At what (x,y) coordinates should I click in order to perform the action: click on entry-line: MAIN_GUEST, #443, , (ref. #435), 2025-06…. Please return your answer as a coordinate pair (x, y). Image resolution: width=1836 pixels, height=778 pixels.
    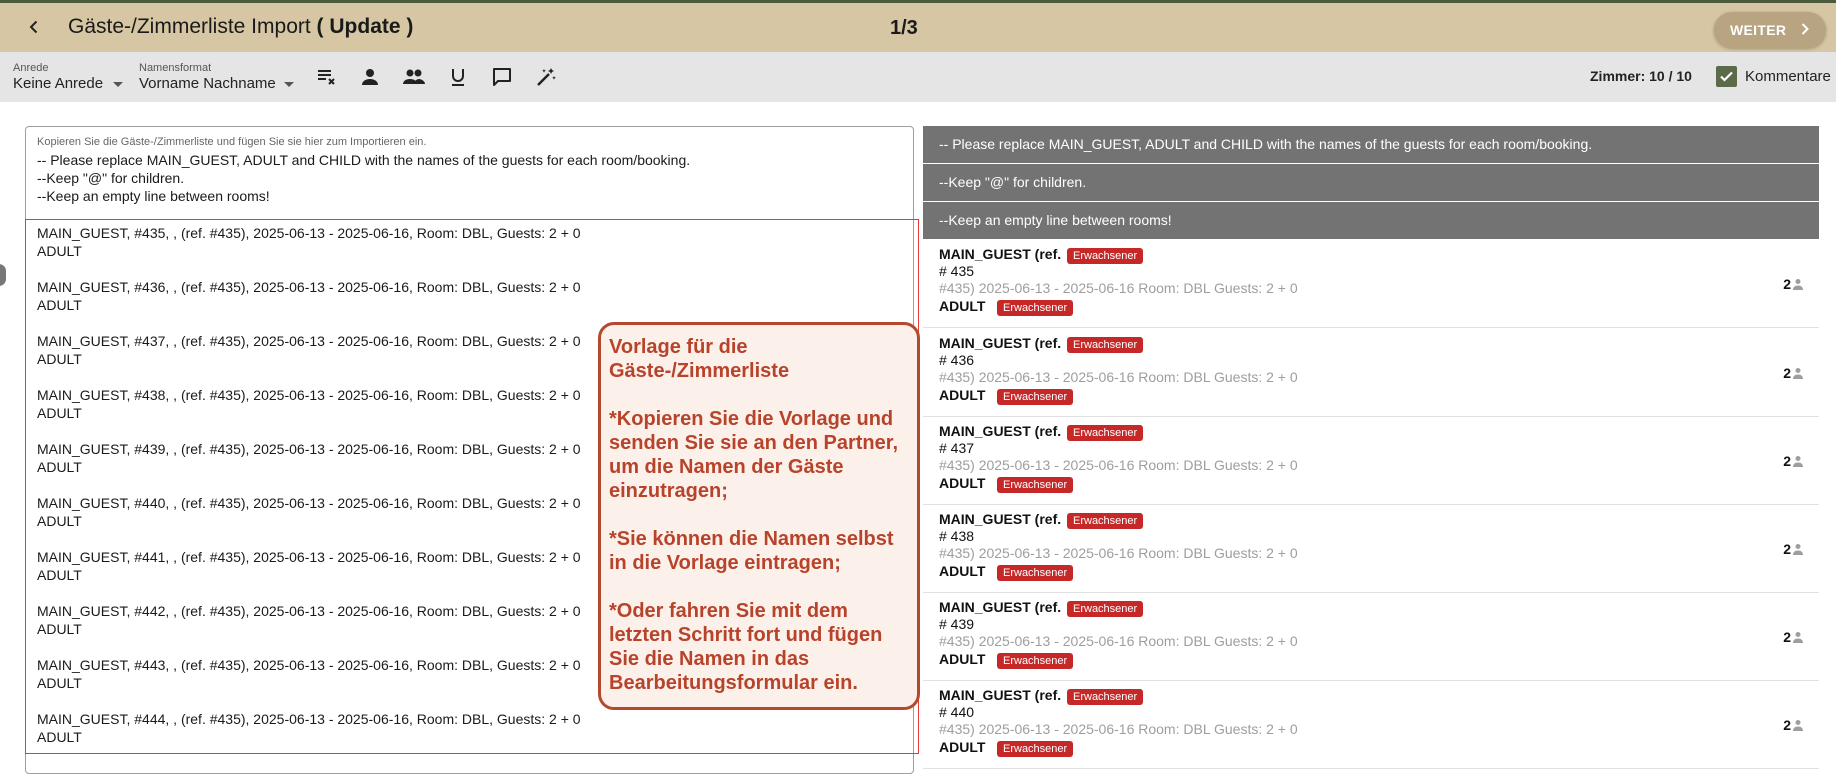
    Looking at the image, I should click on (309, 665).